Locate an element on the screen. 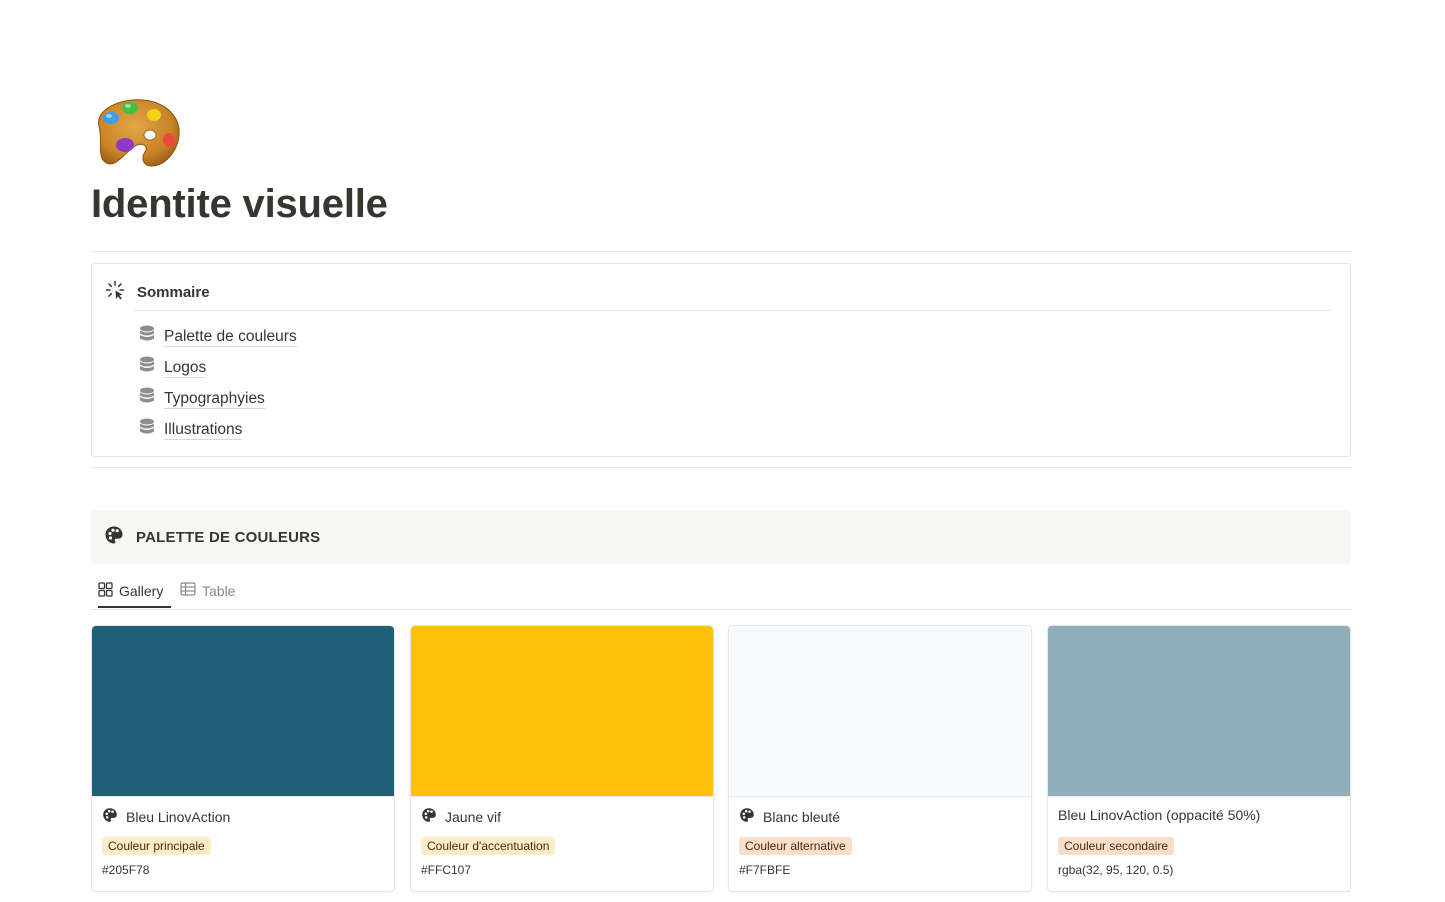 This screenshot has width=1445, height=902. tab-table: Table is located at coordinates (207, 590).